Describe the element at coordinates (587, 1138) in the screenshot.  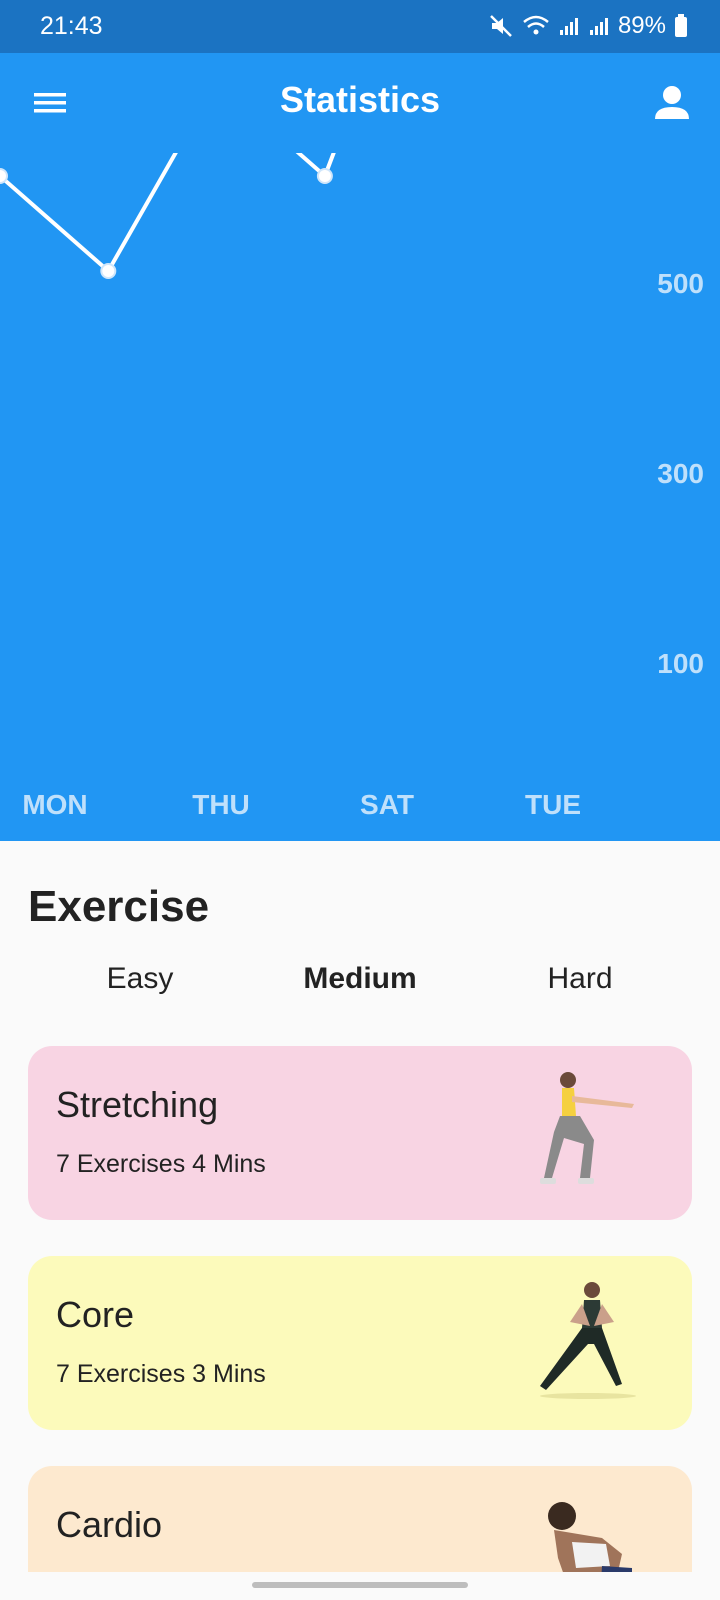
I see `squat-figure-image` at that location.